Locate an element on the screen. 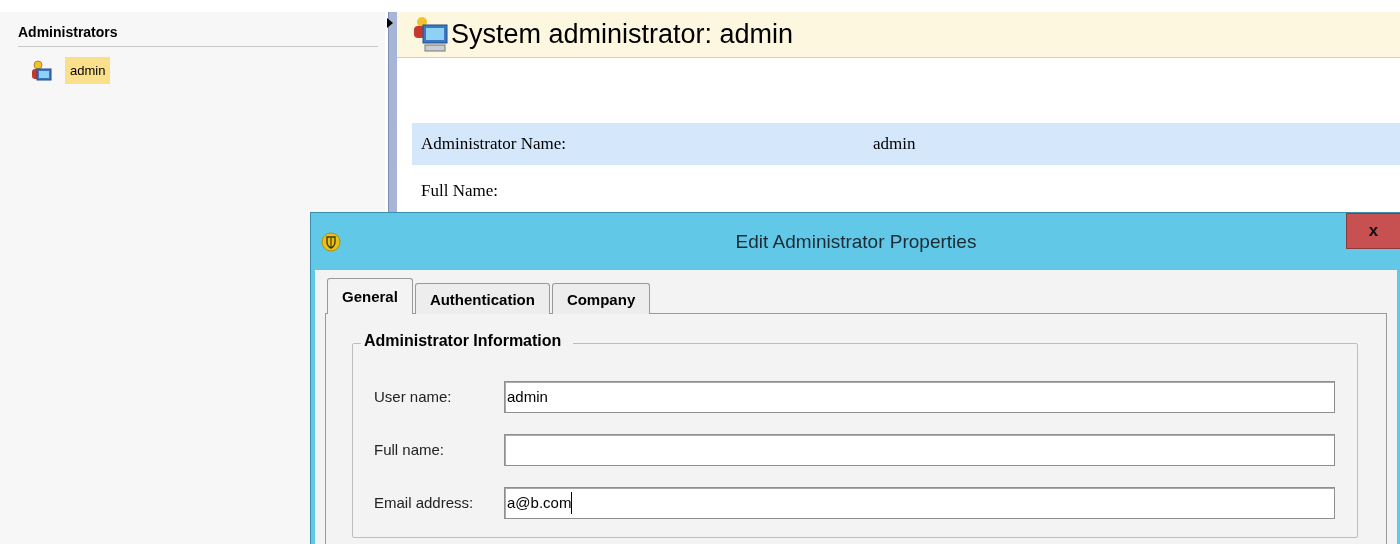 The height and width of the screenshot is (544, 1400). sidebar-item: admin is located at coordinates (88, 70).